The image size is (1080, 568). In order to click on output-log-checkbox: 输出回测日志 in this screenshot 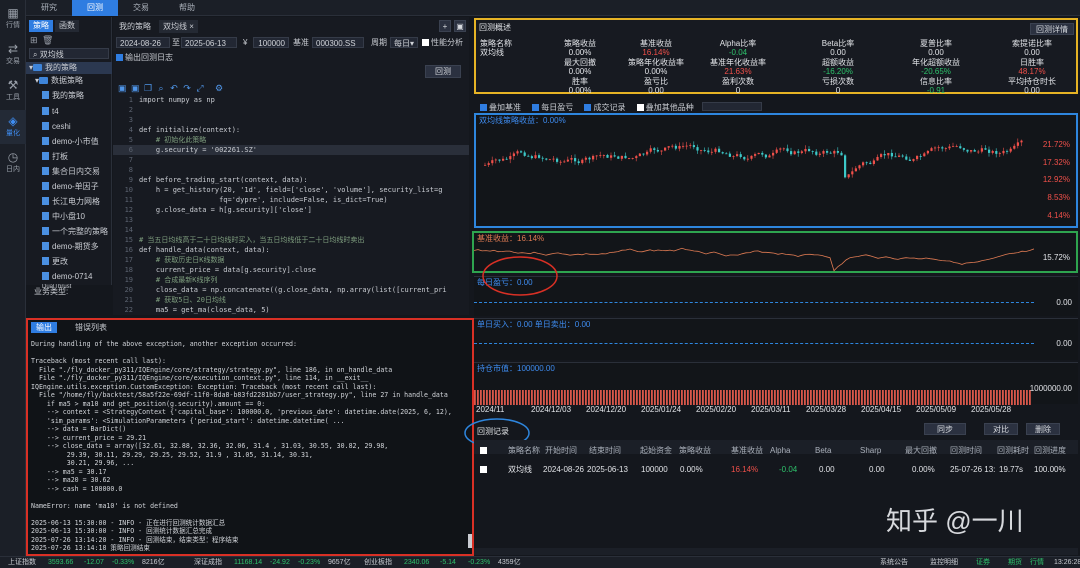, I will do `click(144, 57)`.